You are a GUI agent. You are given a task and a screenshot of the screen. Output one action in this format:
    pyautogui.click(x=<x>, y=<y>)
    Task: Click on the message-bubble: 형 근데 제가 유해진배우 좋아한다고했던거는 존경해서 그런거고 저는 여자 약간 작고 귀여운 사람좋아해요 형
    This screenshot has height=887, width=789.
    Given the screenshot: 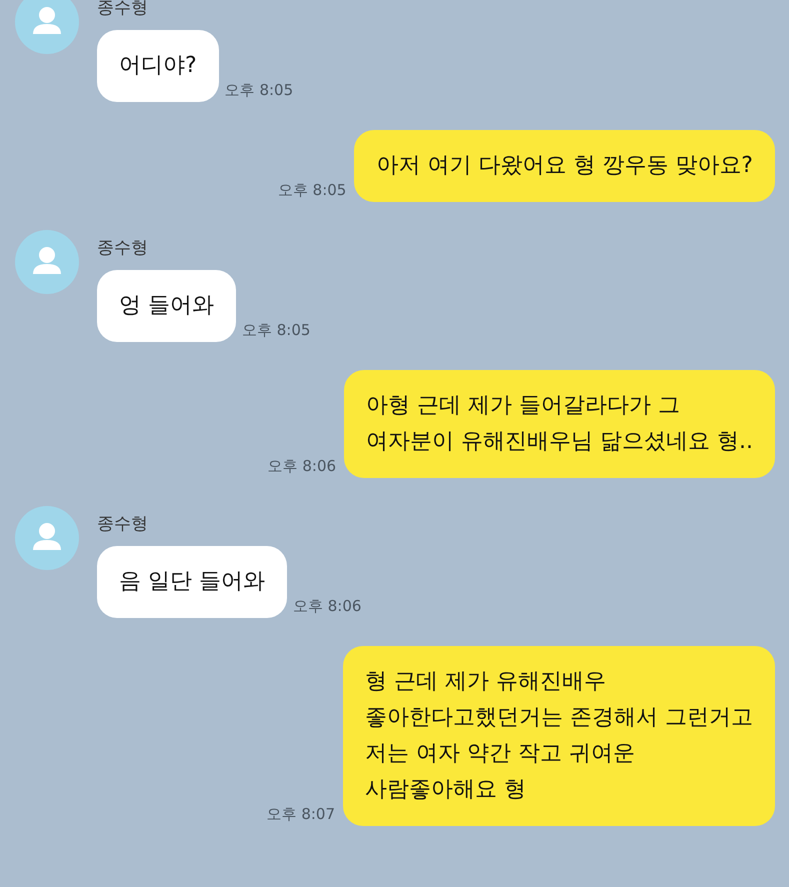 What is the action you would take?
    pyautogui.click(x=559, y=736)
    